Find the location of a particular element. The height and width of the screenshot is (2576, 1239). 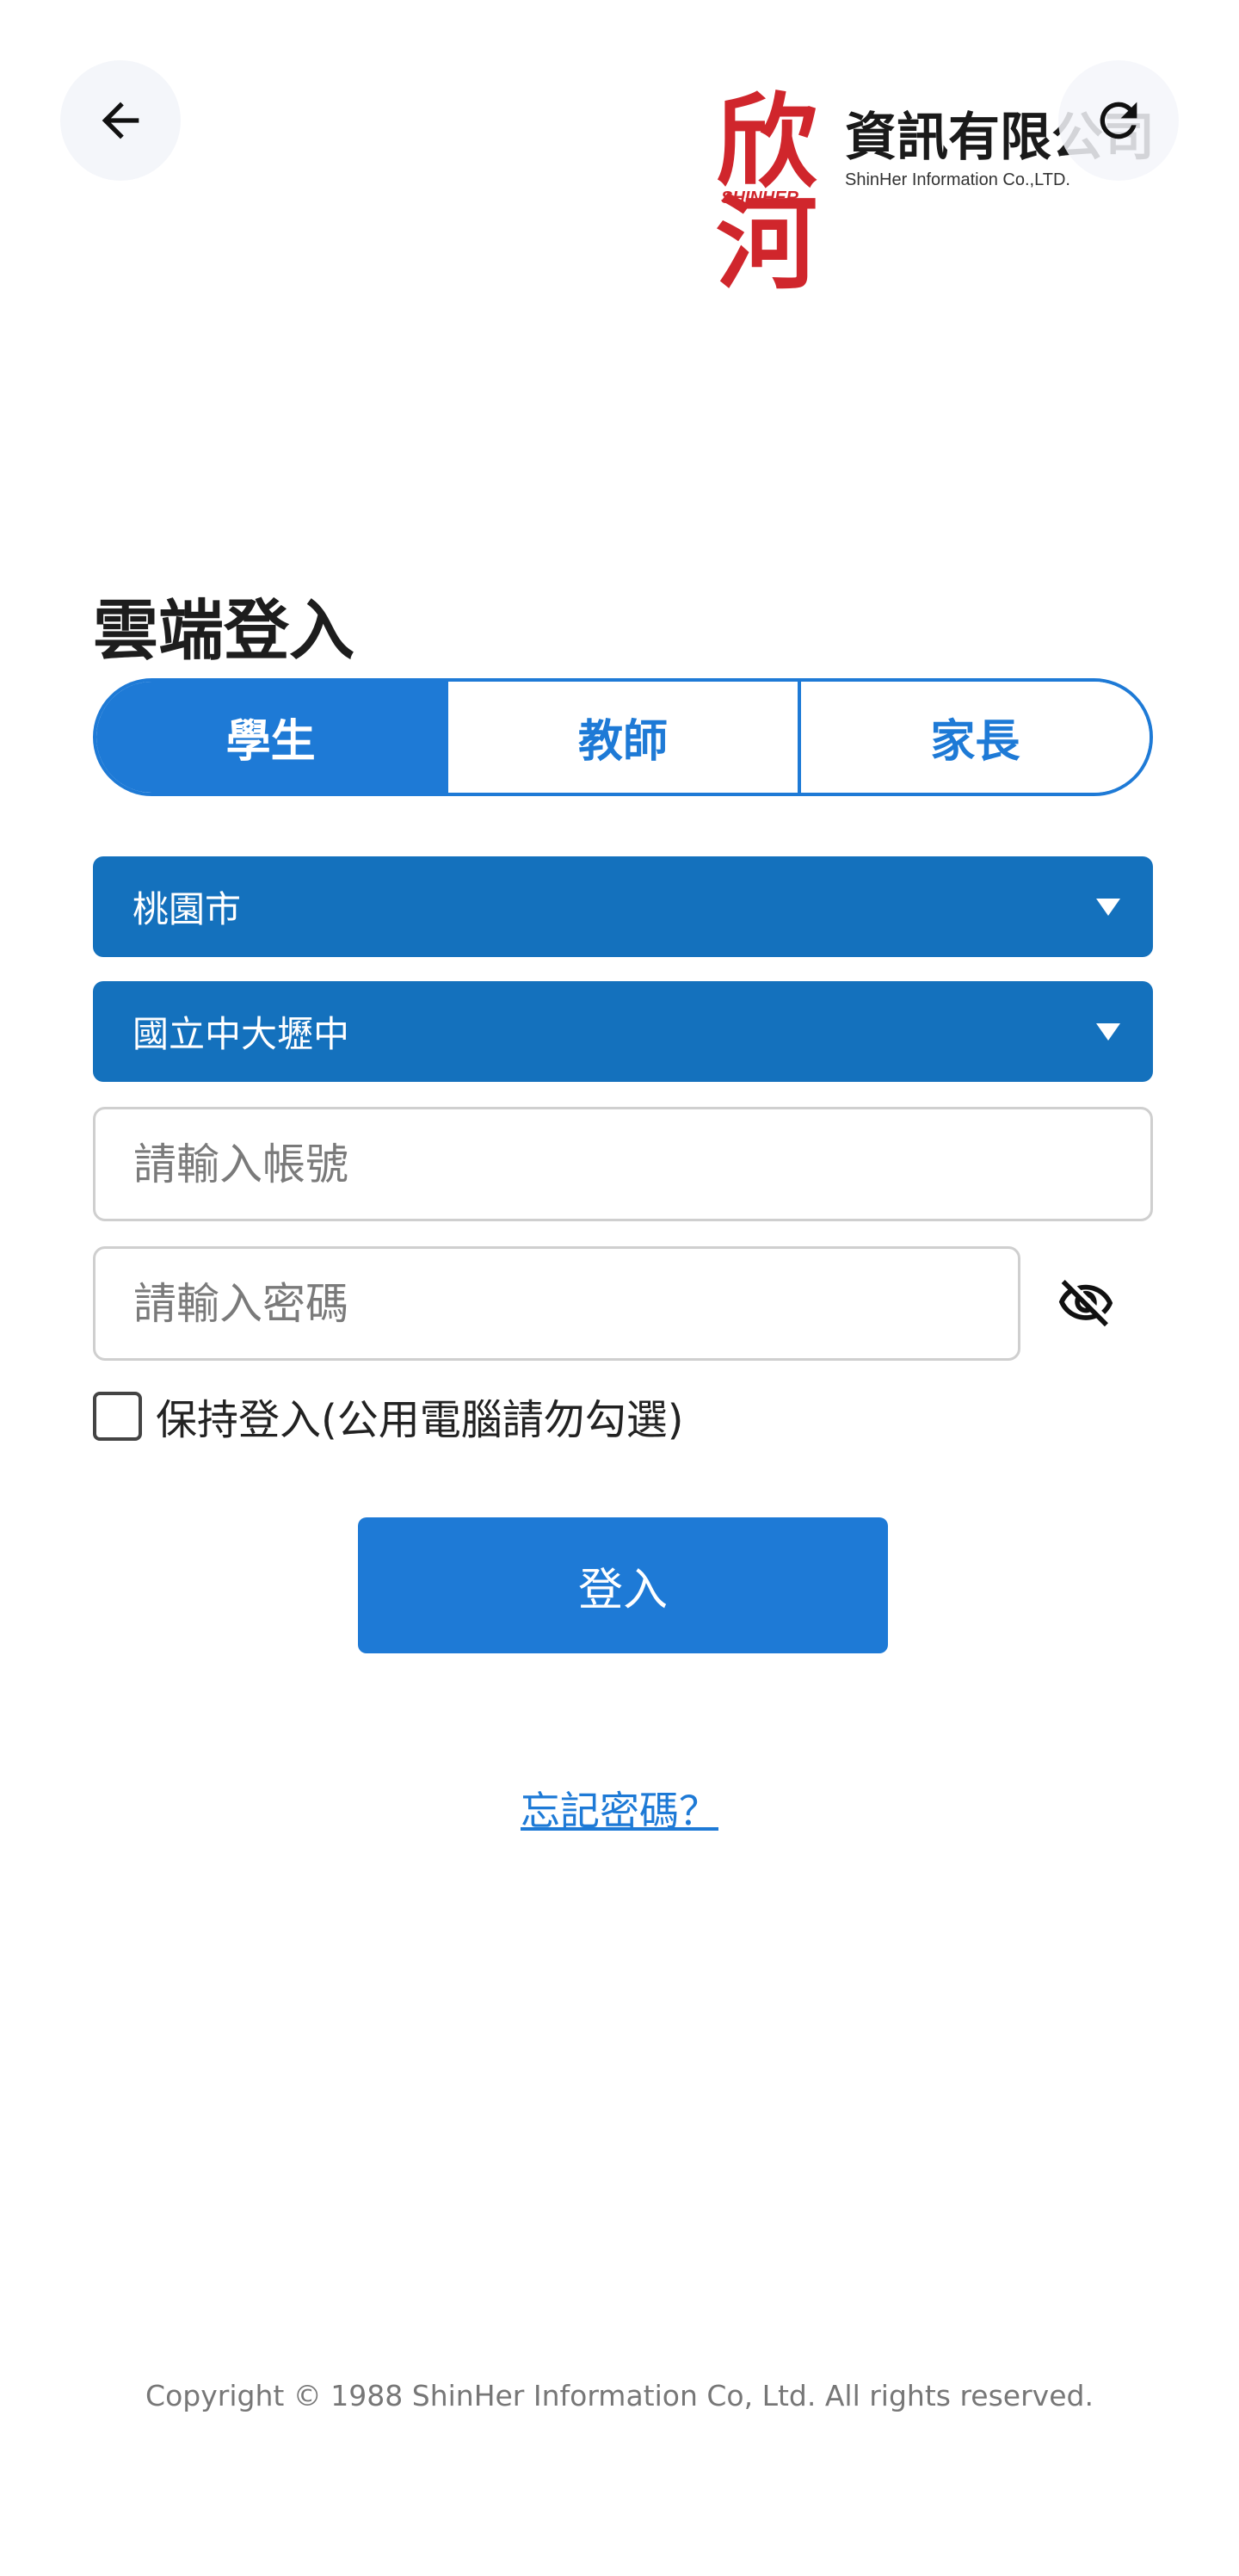

toggle-password-visibility-button is located at coordinates (1085, 1303).